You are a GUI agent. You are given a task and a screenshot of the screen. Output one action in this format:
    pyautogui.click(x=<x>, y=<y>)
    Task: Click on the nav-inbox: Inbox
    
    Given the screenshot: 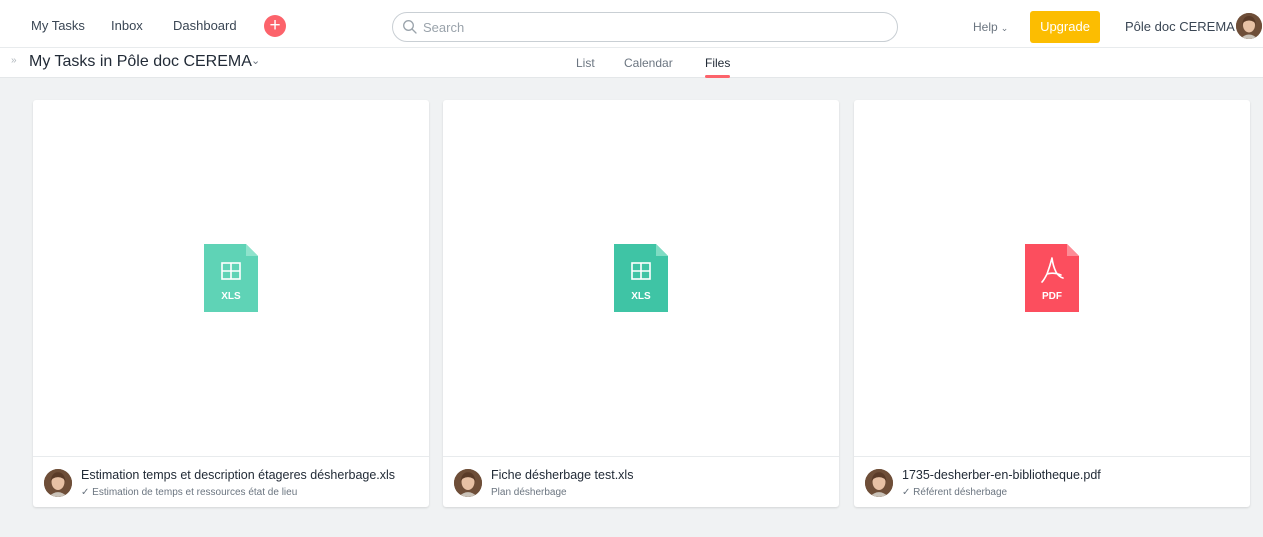 What is the action you would take?
    pyautogui.click(x=127, y=25)
    